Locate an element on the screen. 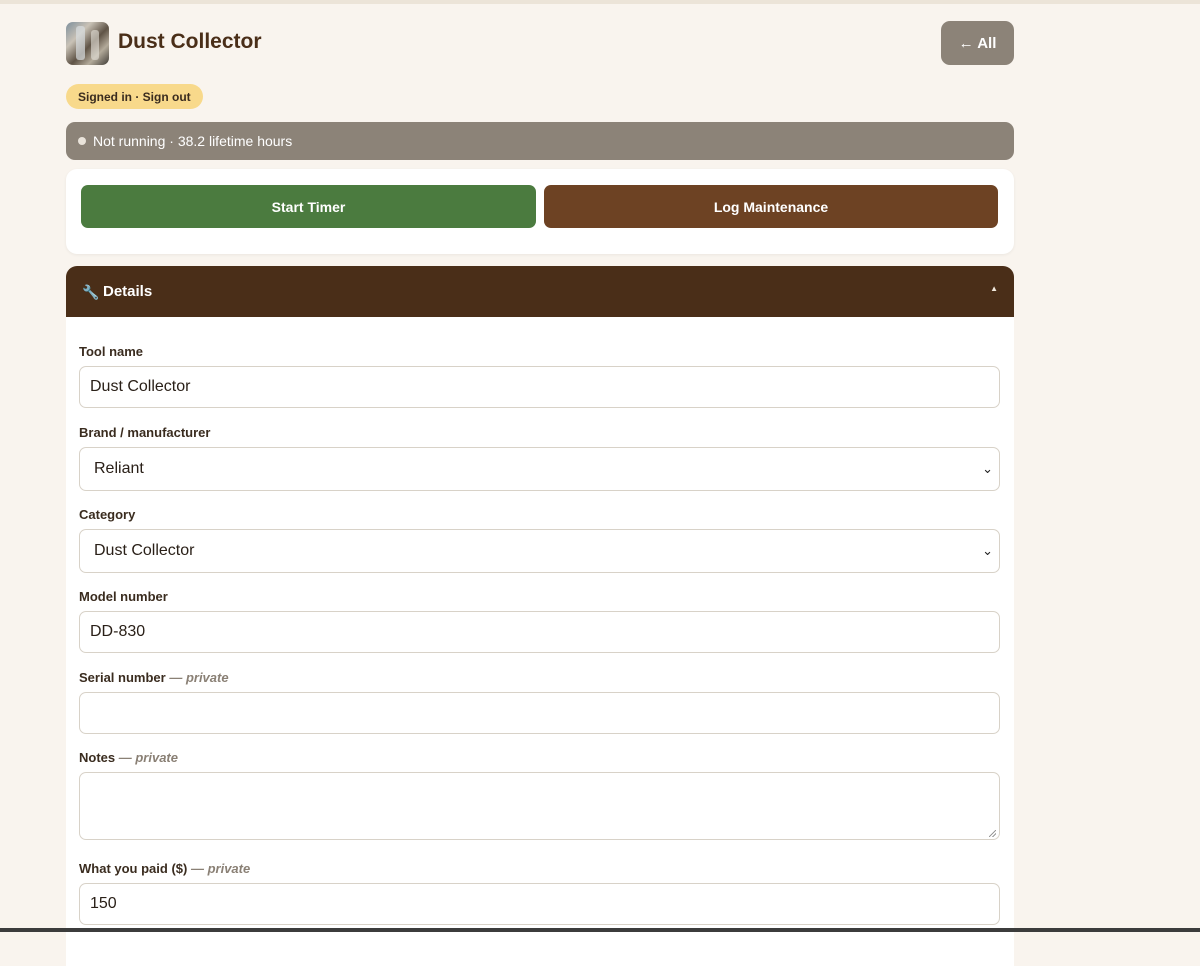 This screenshot has width=1200, height=966. resize-handle-icon is located at coordinates (992, 833).